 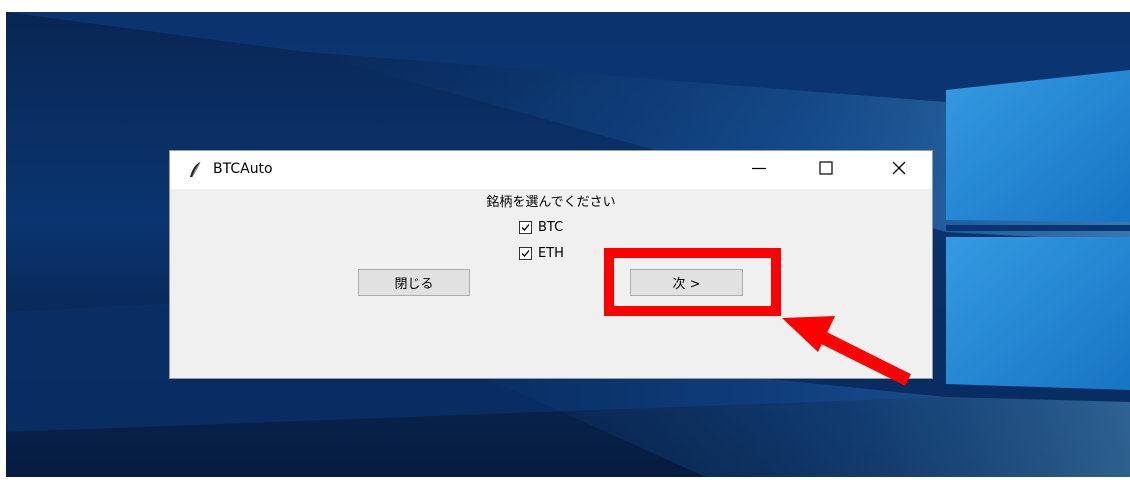 I want to click on annotation-arrow-icon, so click(x=846, y=351).